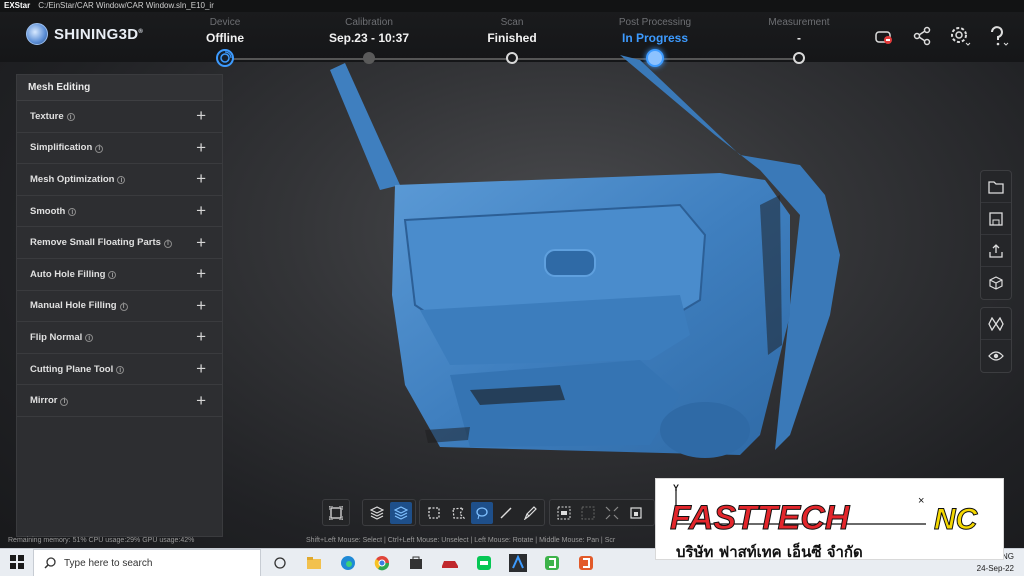  Describe the element at coordinates (119, 117) in the screenshot. I see `panel-item-texture: Texture i +` at that location.